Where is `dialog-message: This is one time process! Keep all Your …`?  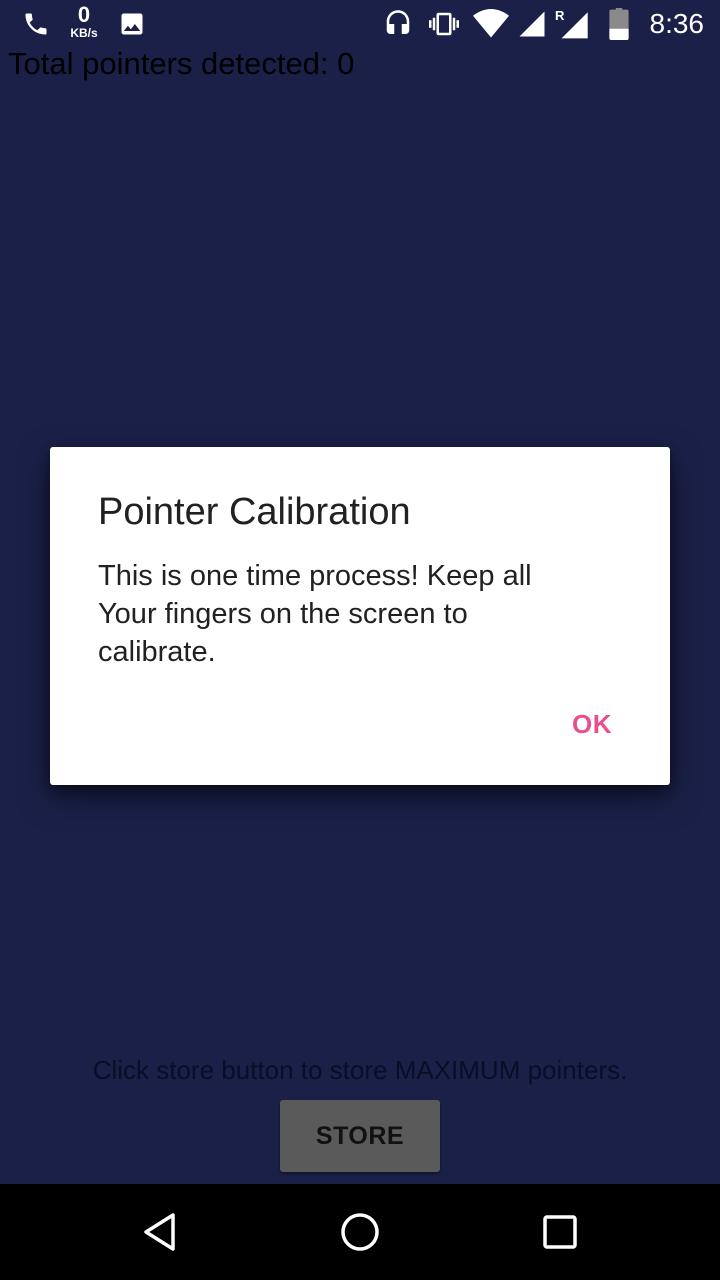
dialog-message: This is one time process! Keep all Your … is located at coordinates (315, 614).